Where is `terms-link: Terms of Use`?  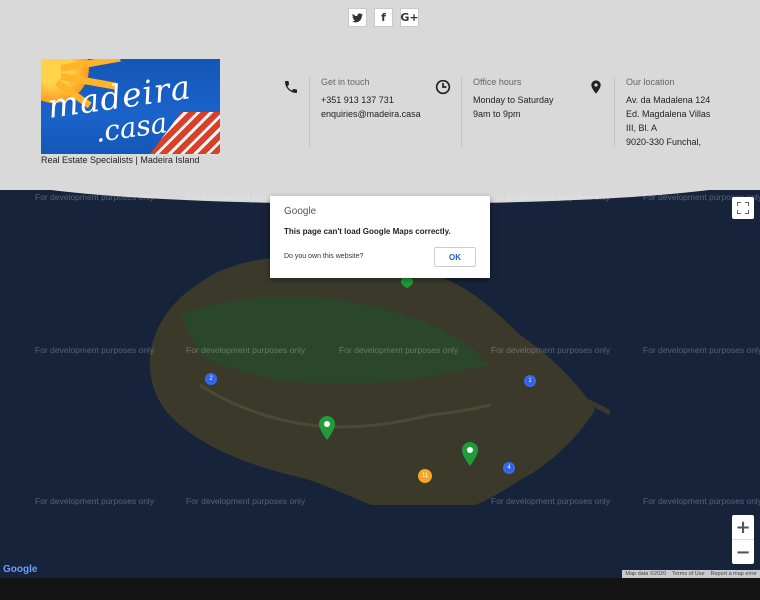
terms-link: Terms of Use is located at coordinates (688, 574).